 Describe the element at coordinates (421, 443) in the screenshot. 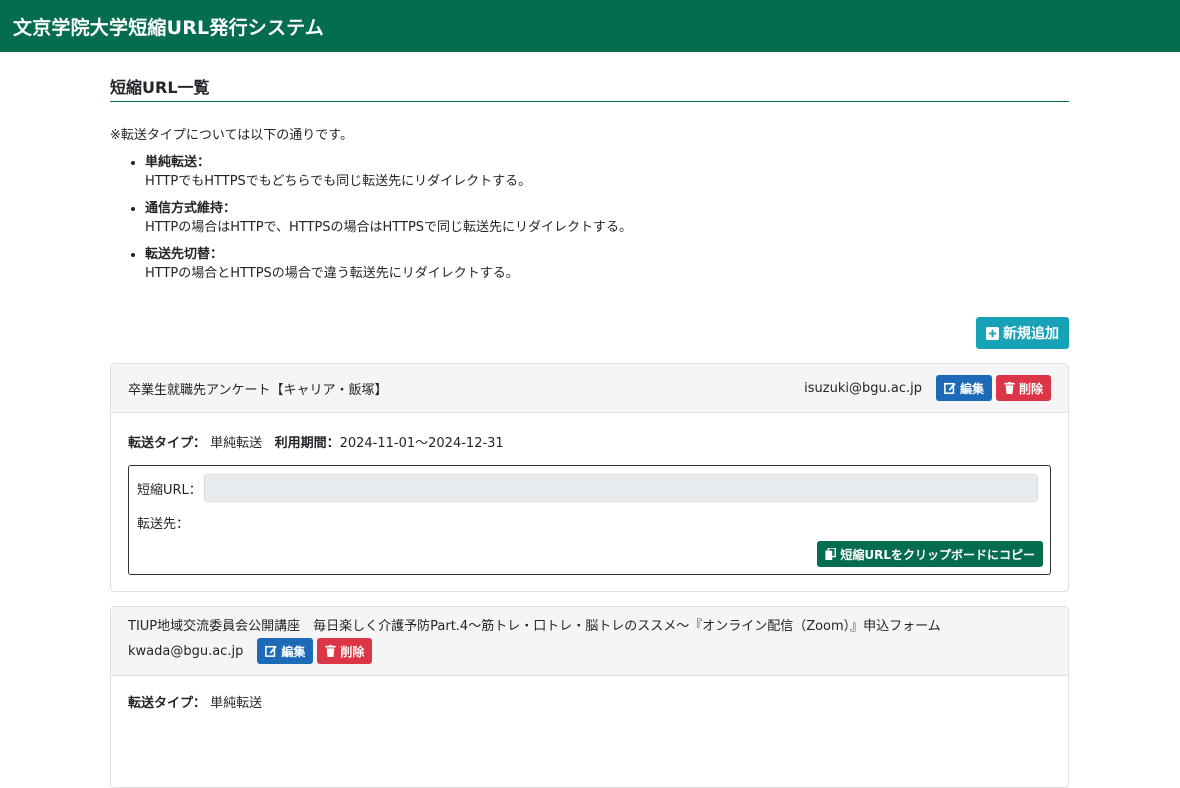

I see `period-value: 2024-11-01〜2024-12-31` at that location.